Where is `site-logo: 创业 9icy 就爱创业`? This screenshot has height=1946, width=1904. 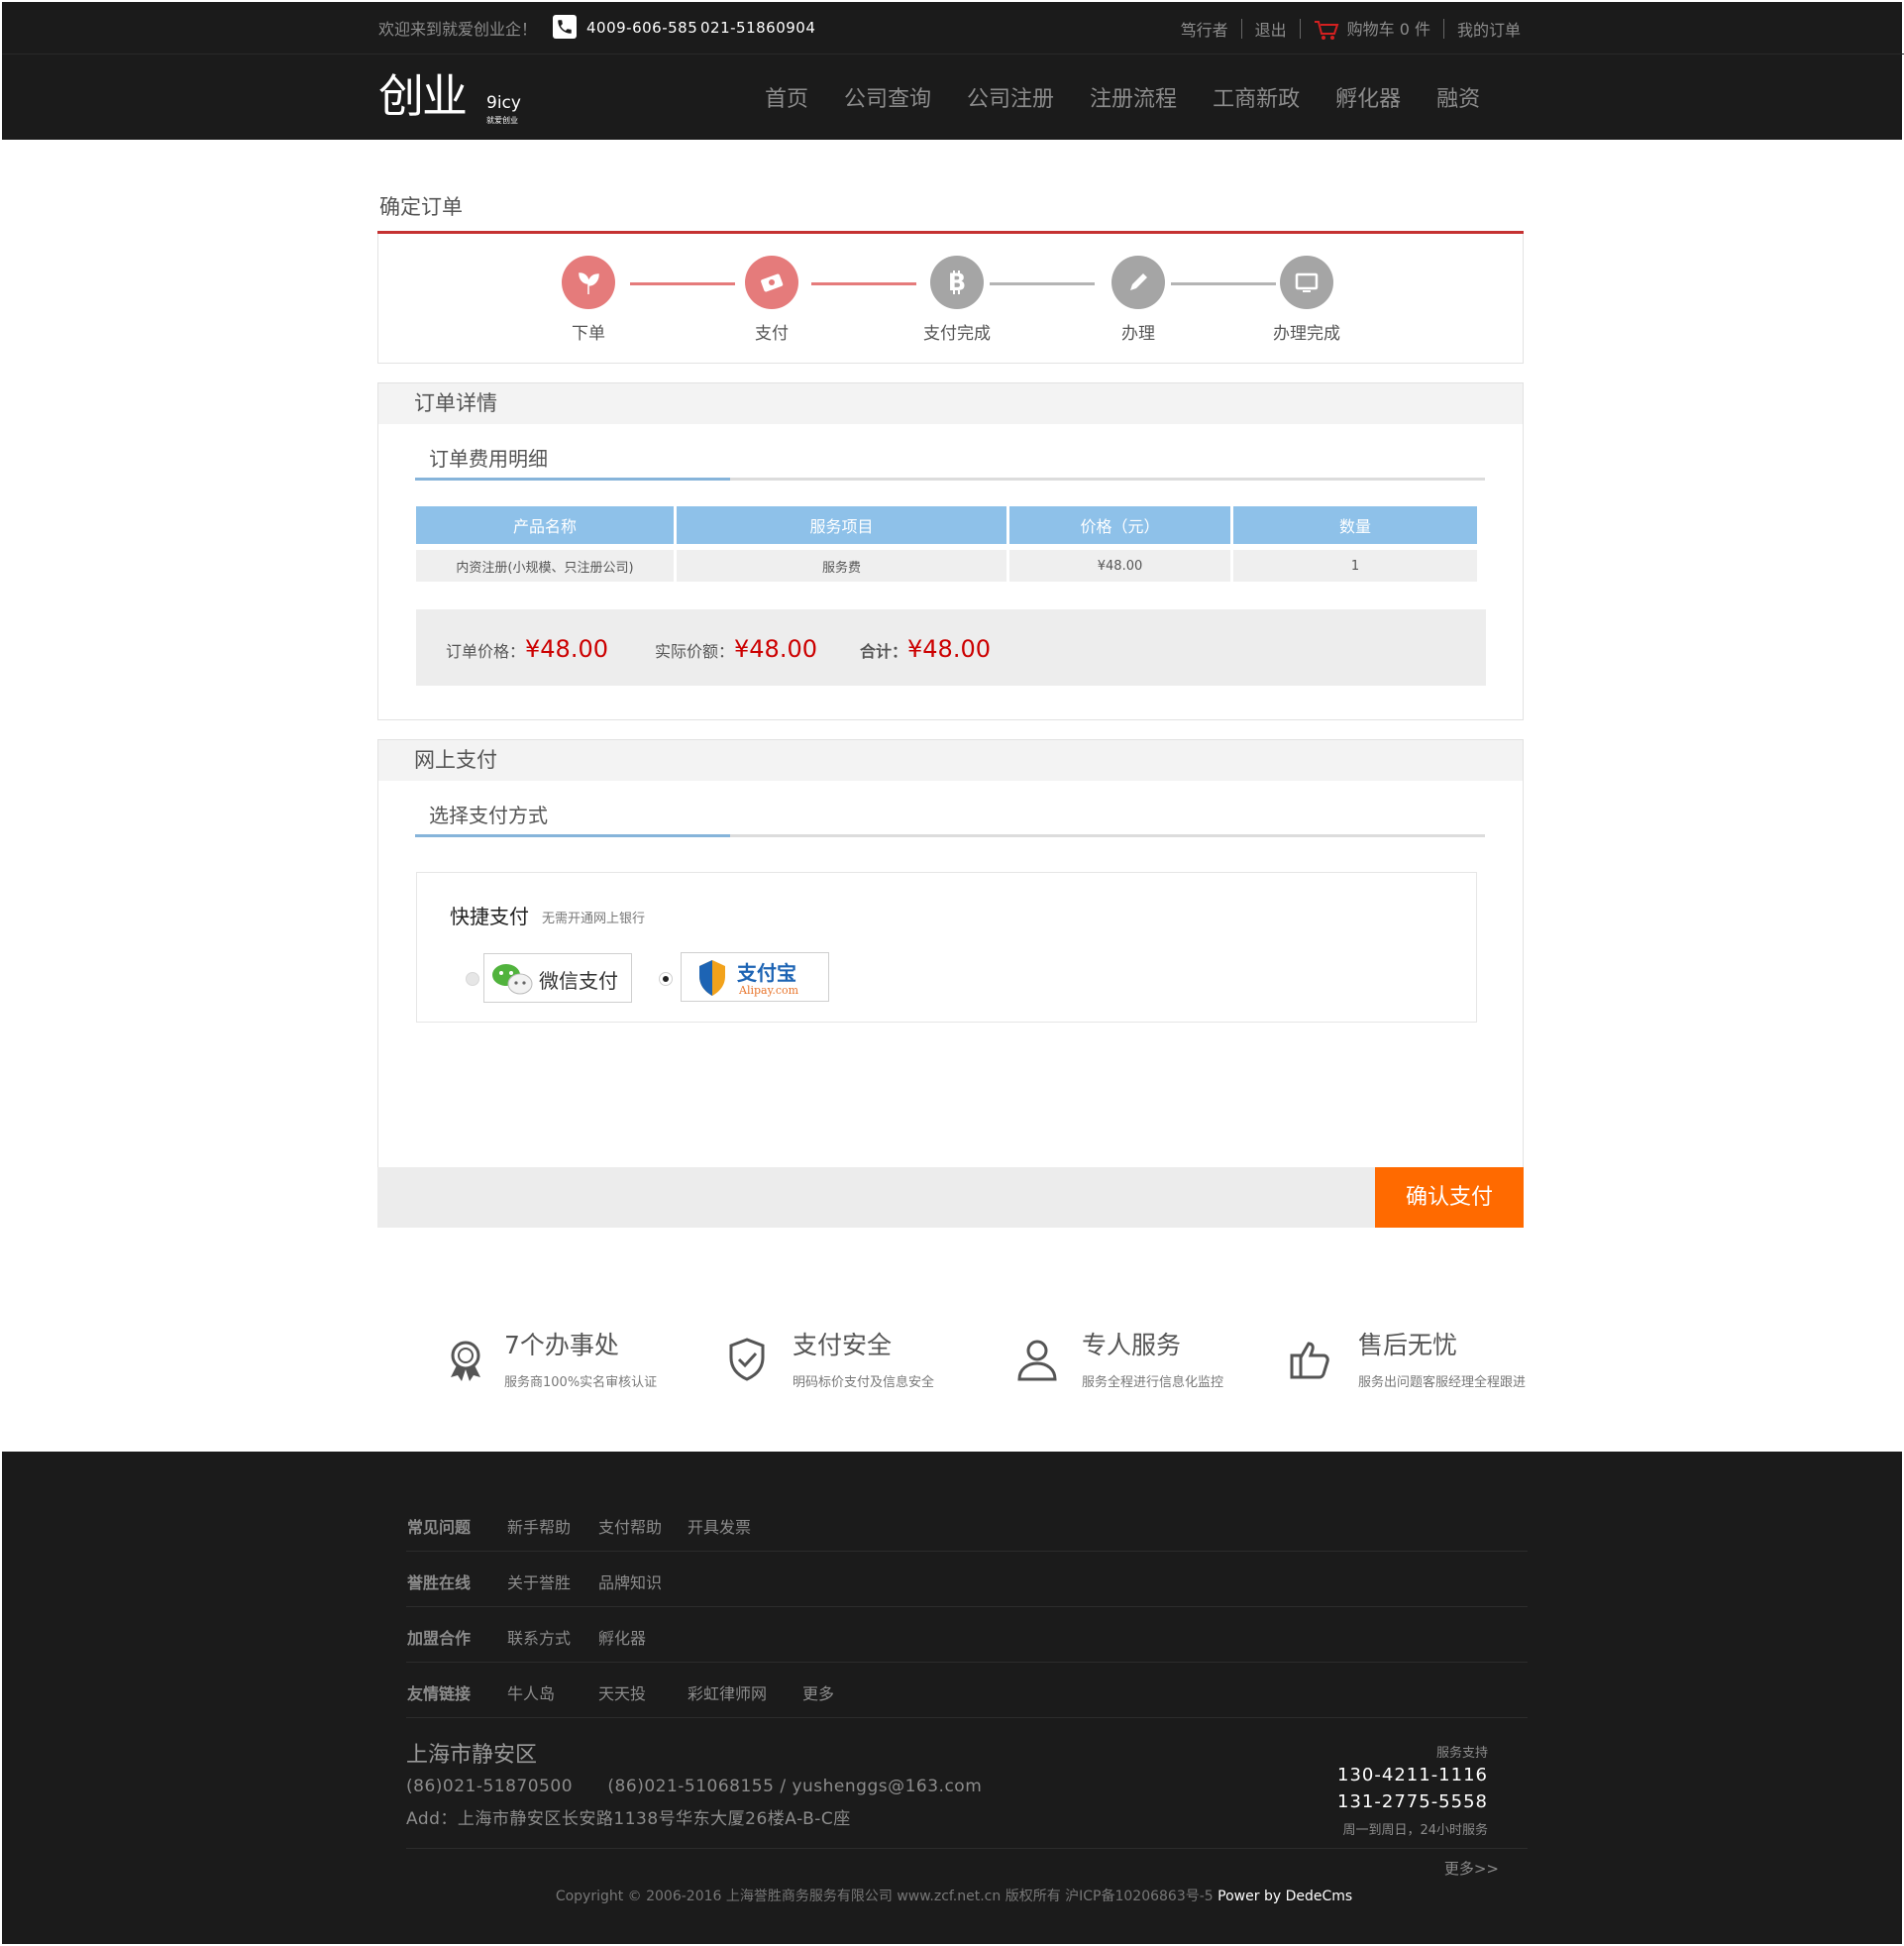 site-logo: 创业 9icy 就爱创业 is located at coordinates (452, 97).